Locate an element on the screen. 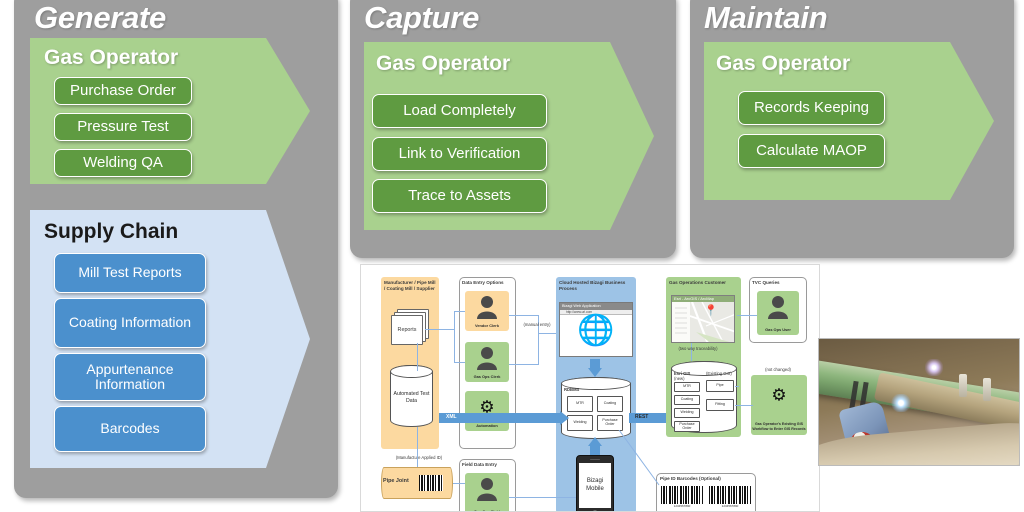 The width and height of the screenshot is (1024, 512). esri-item-coating: Coating is located at coordinates (687, 400).